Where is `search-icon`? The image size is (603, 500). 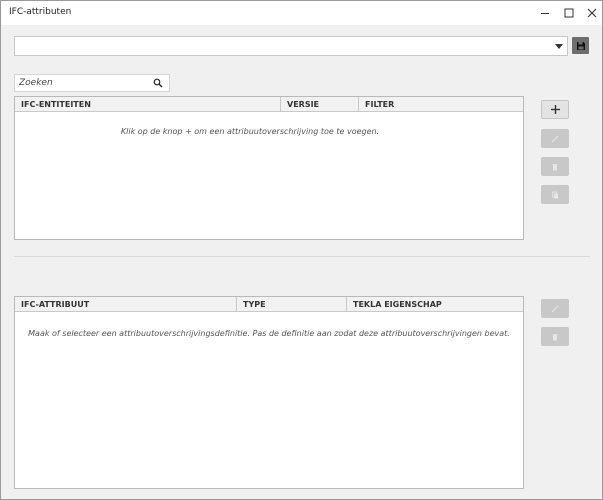
search-icon is located at coordinates (158, 83).